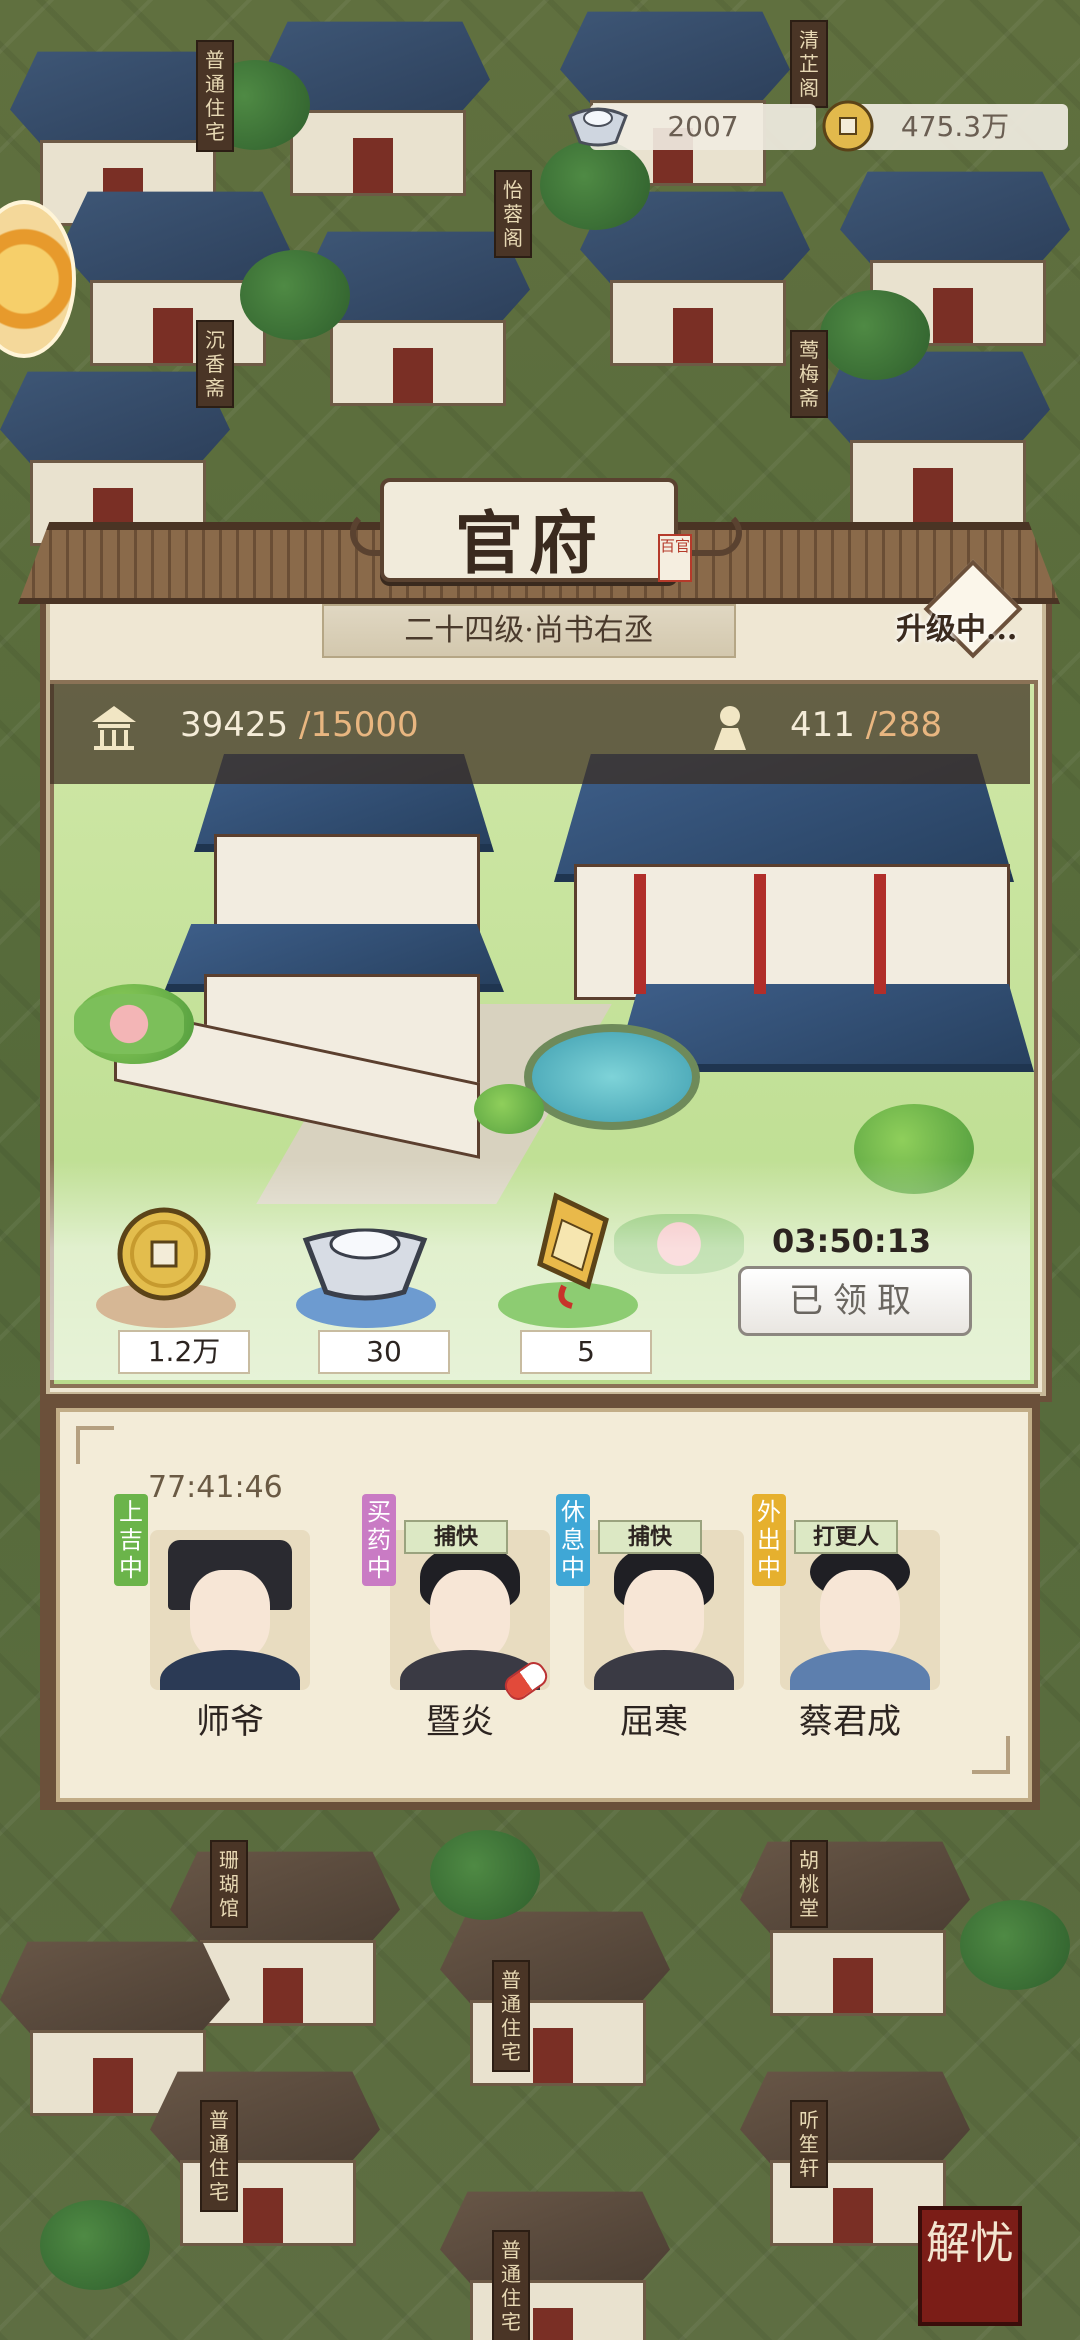 The width and height of the screenshot is (1080, 2340). I want to click on reward-amount: 5, so click(586, 1352).